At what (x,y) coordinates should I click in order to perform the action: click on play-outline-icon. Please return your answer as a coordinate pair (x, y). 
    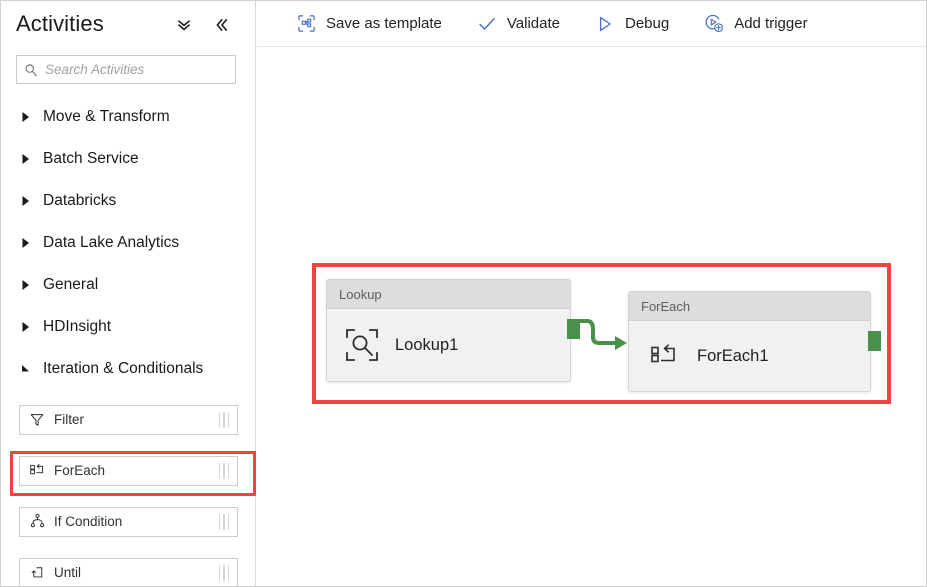
    Looking at the image, I should click on (605, 24).